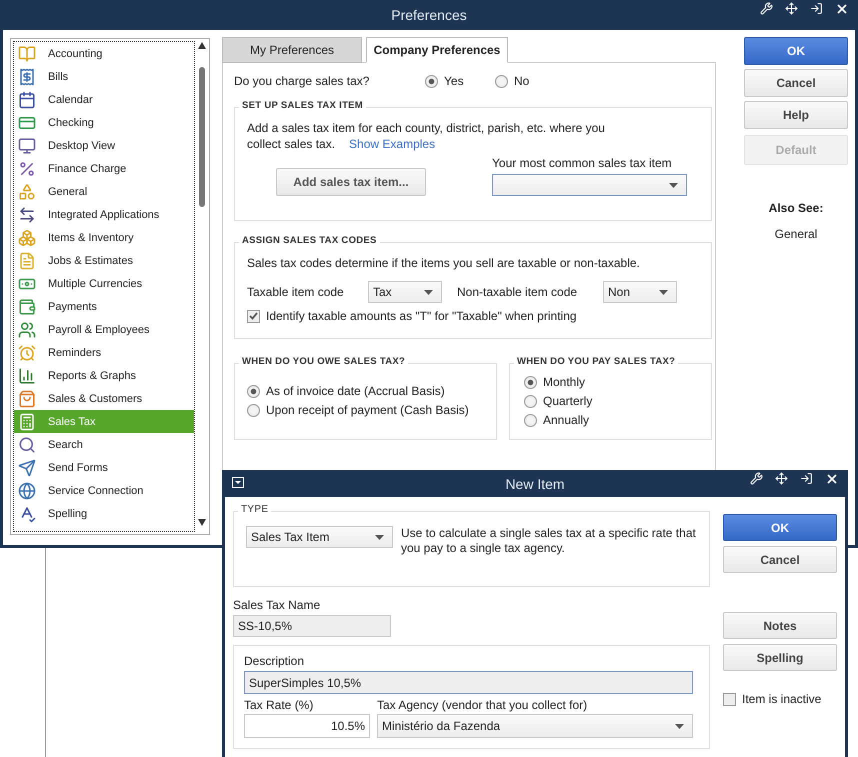 Image resolution: width=858 pixels, height=757 pixels. I want to click on calendar-icon, so click(27, 99).